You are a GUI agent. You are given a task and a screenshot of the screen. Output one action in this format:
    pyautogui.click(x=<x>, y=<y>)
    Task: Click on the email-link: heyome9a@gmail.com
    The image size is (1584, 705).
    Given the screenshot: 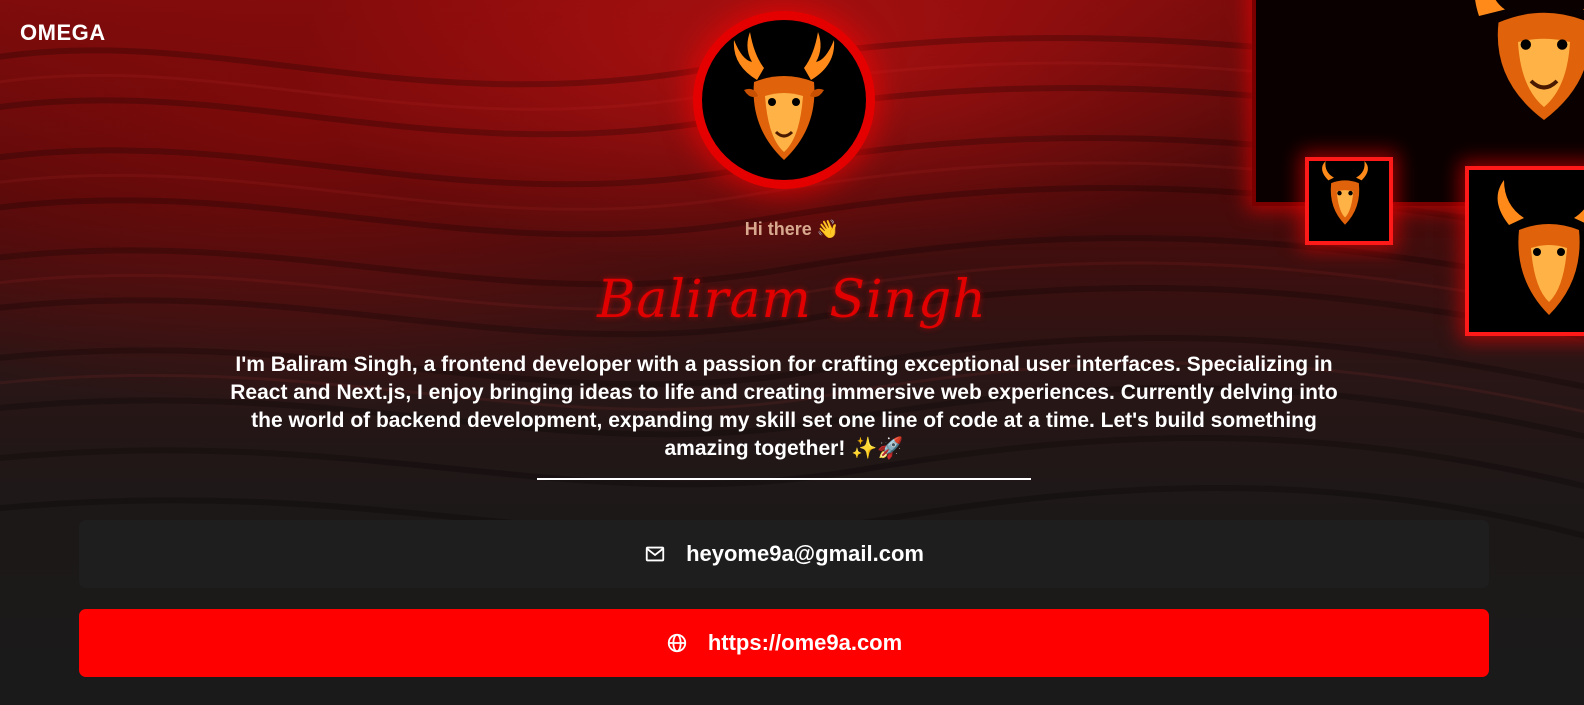 What is the action you would take?
    pyautogui.click(x=784, y=554)
    